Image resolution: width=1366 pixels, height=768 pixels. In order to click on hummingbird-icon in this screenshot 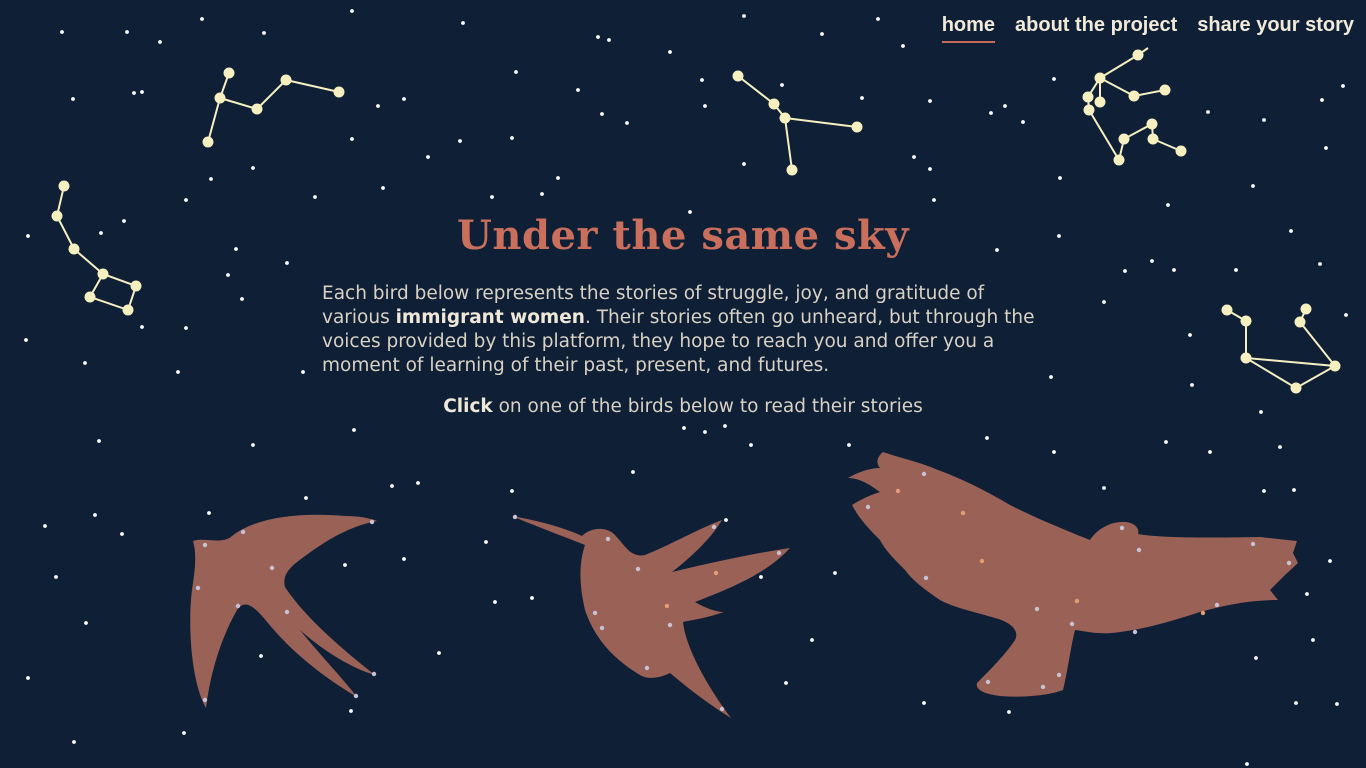, I will do `click(651, 617)`.